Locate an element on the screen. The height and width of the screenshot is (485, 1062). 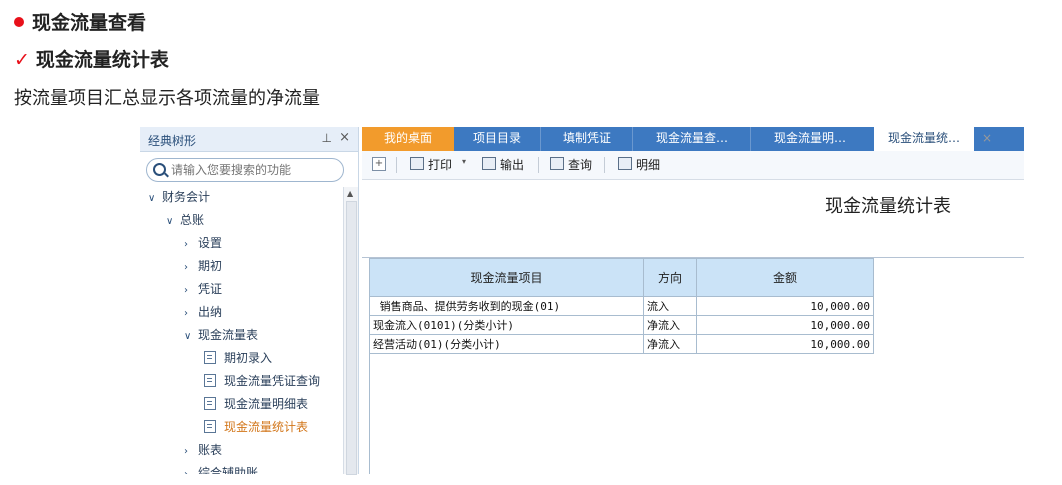
tree-item-label: 综合辅助账 is located at coordinates (228, 470).